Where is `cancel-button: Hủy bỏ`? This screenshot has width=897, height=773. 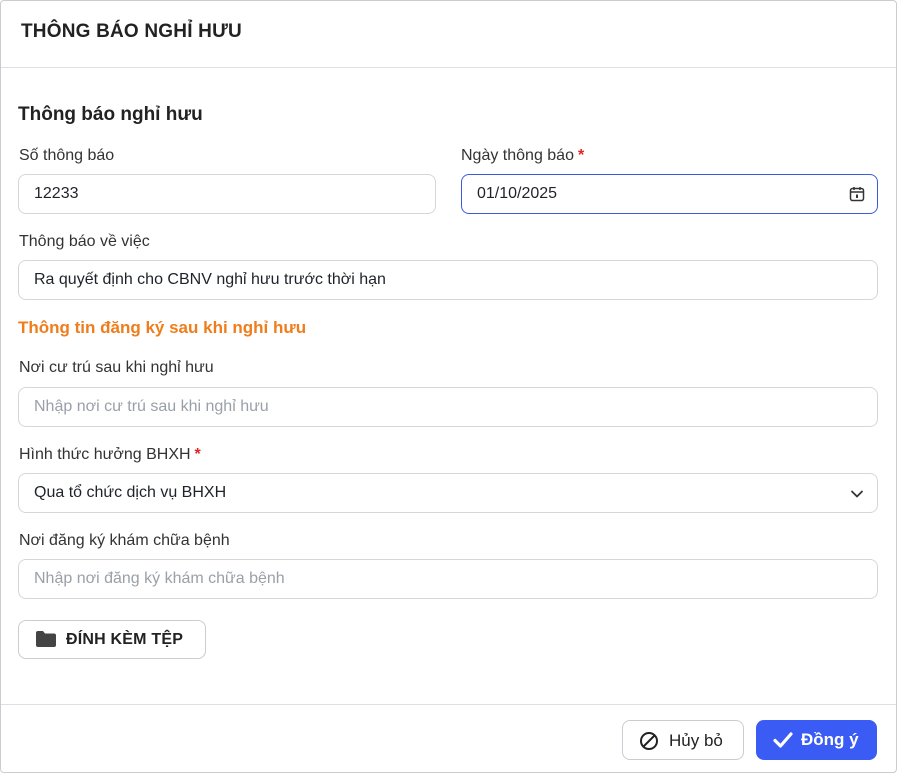
cancel-button: Hủy bỏ is located at coordinates (683, 740).